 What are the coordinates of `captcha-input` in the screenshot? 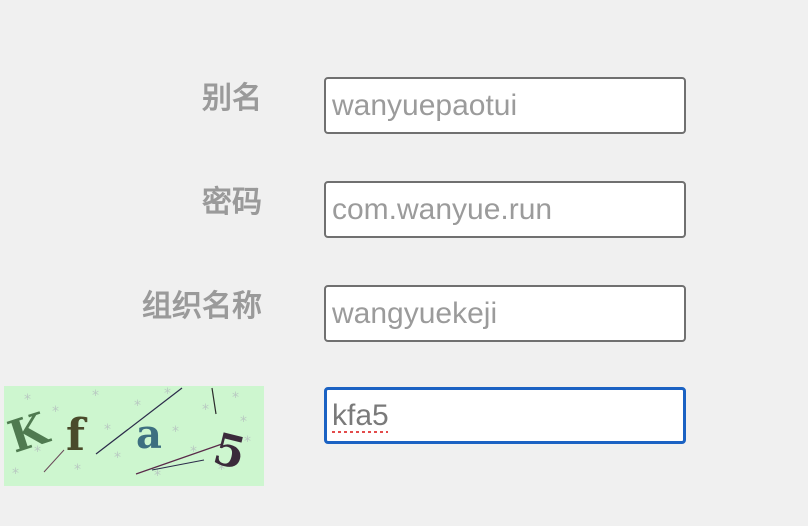 It's located at (505, 415).